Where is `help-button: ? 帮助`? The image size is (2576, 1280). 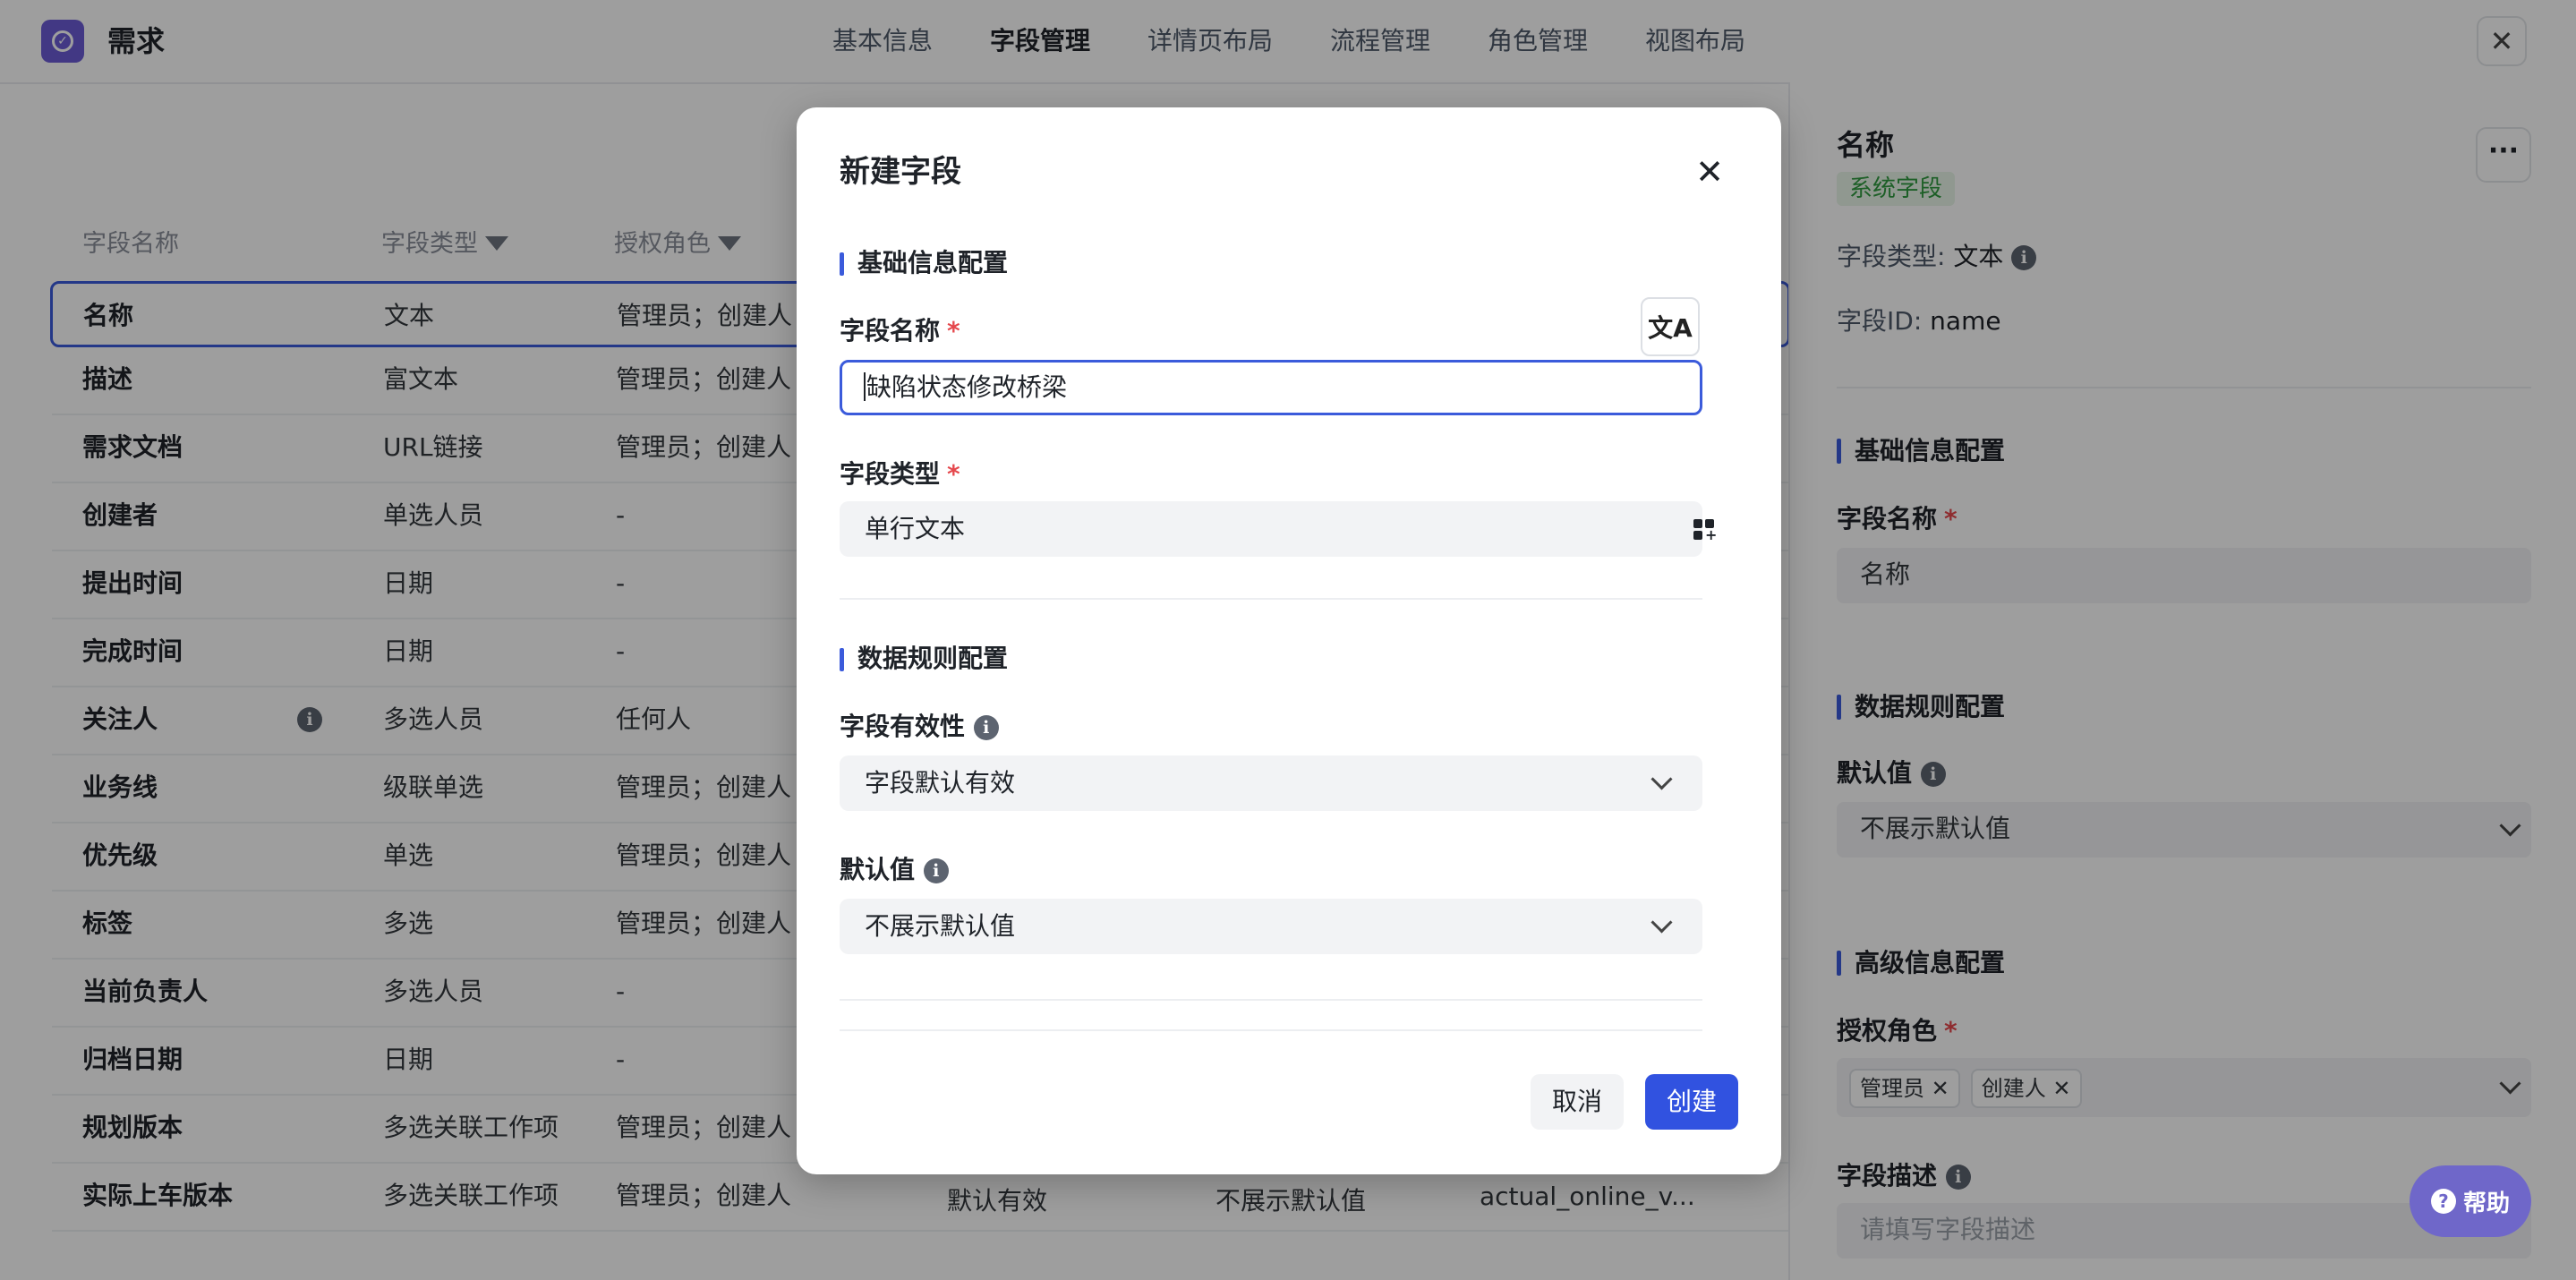 help-button: ? 帮助 is located at coordinates (2470, 1201).